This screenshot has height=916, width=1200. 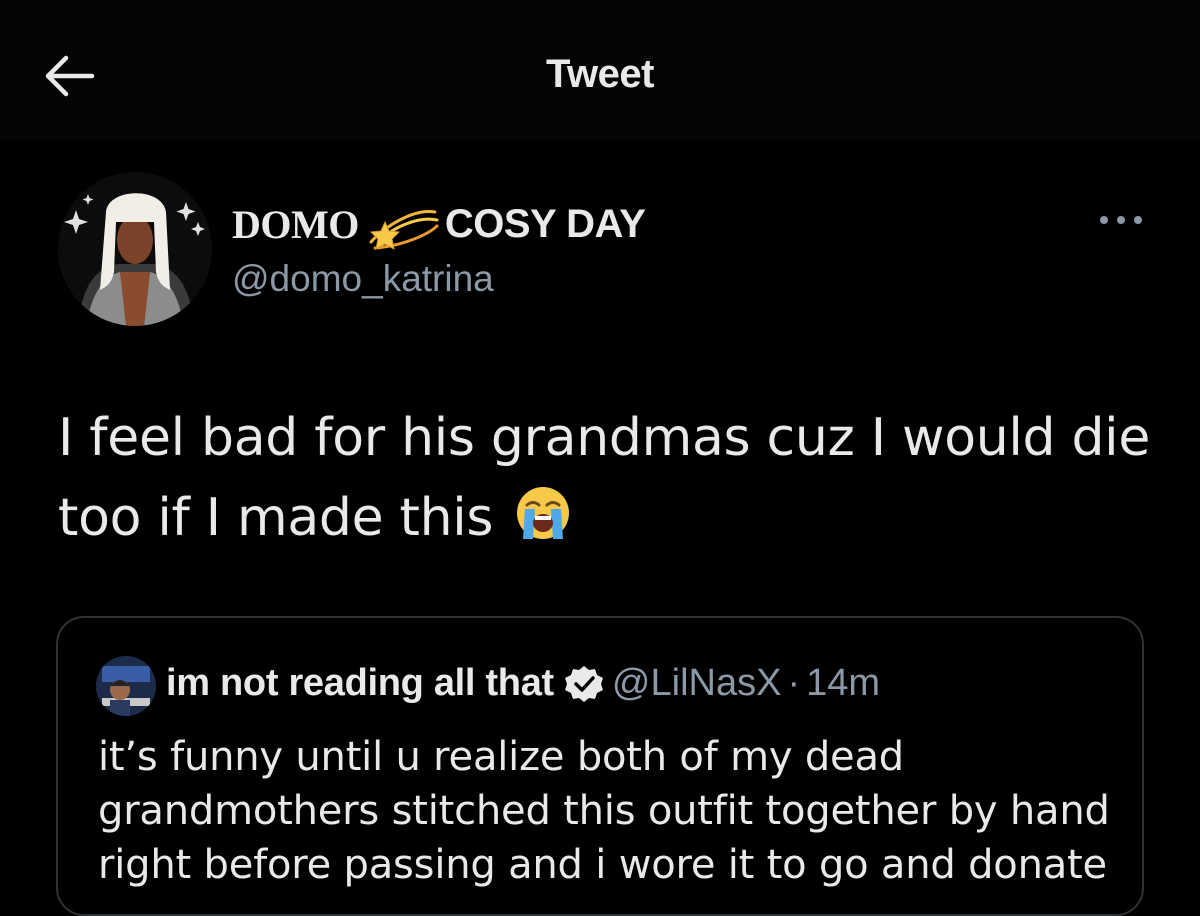 I want to click on display-name-text-1: DOMO, so click(x=295, y=224).